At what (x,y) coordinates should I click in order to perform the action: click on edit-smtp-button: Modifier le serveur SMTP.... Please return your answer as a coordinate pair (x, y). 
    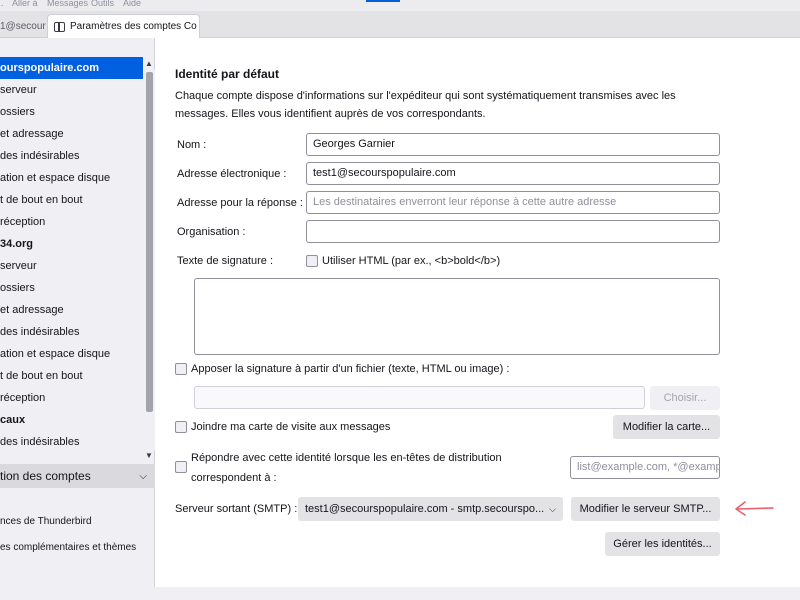
    Looking at the image, I should click on (645, 509).